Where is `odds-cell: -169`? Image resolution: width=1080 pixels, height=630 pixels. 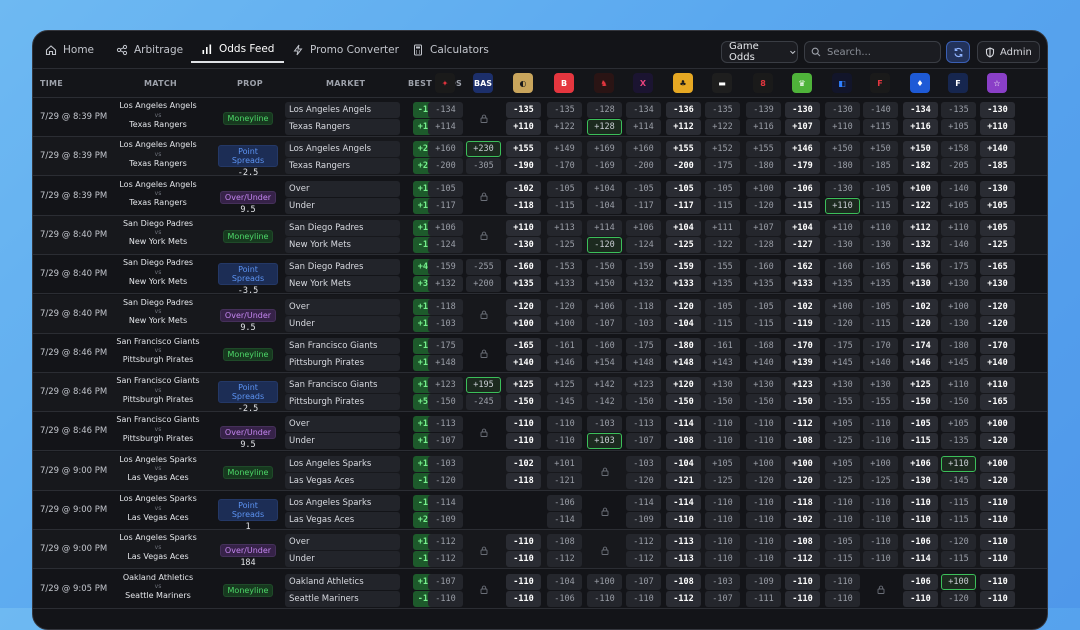 odds-cell: -169 is located at coordinates (604, 166).